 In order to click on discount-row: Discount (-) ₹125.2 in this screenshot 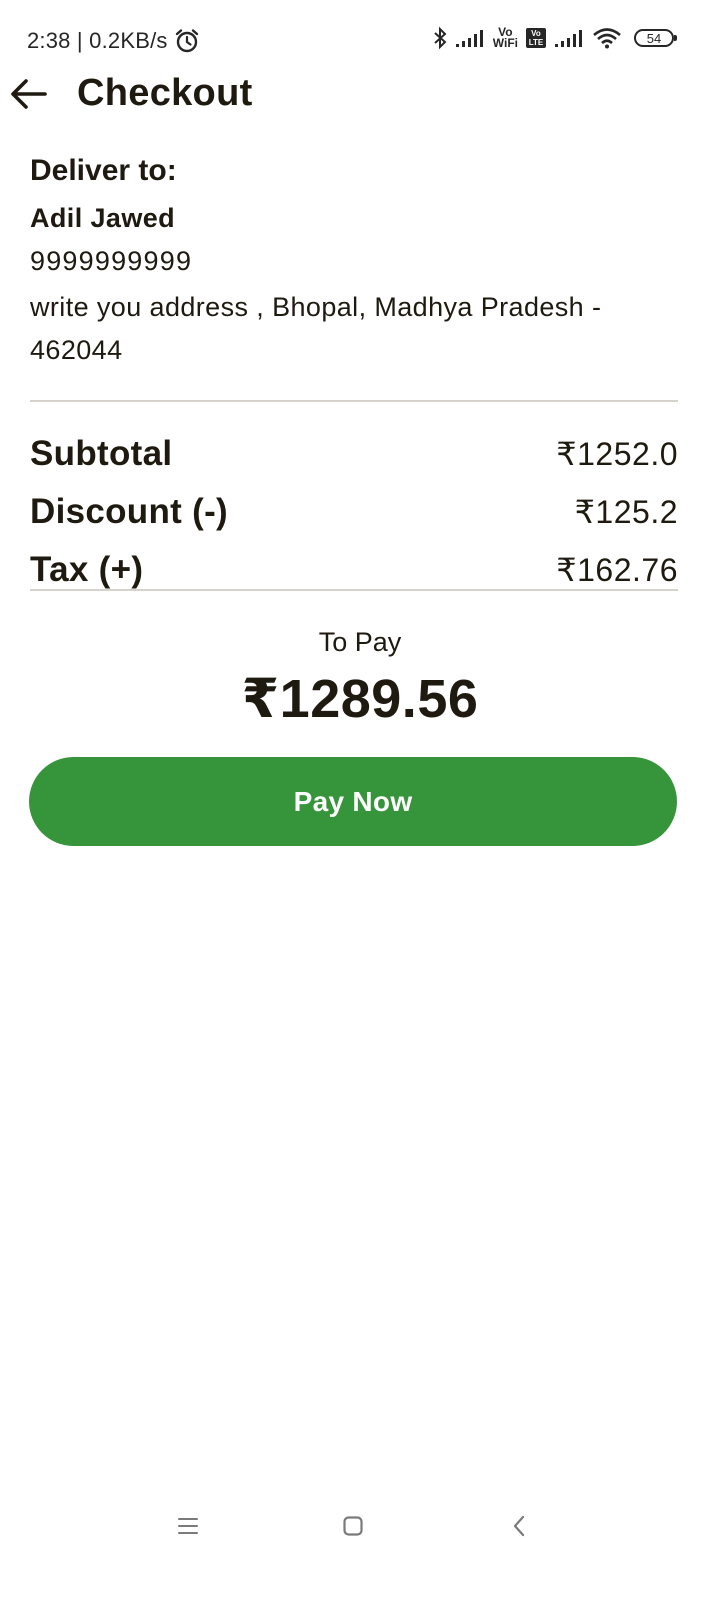, I will do `click(354, 512)`.